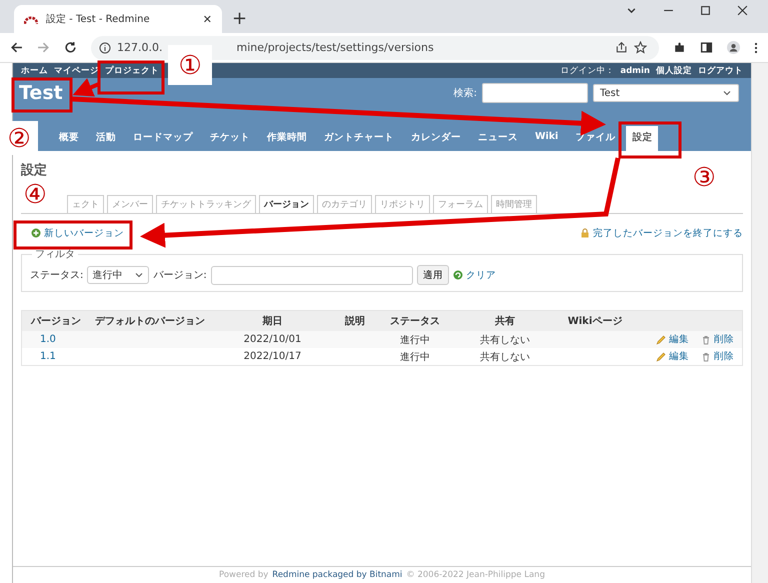 The width and height of the screenshot is (768, 583). What do you see at coordinates (359, 138) in the screenshot?
I see `main-menu-tab: ガントチャート` at bounding box center [359, 138].